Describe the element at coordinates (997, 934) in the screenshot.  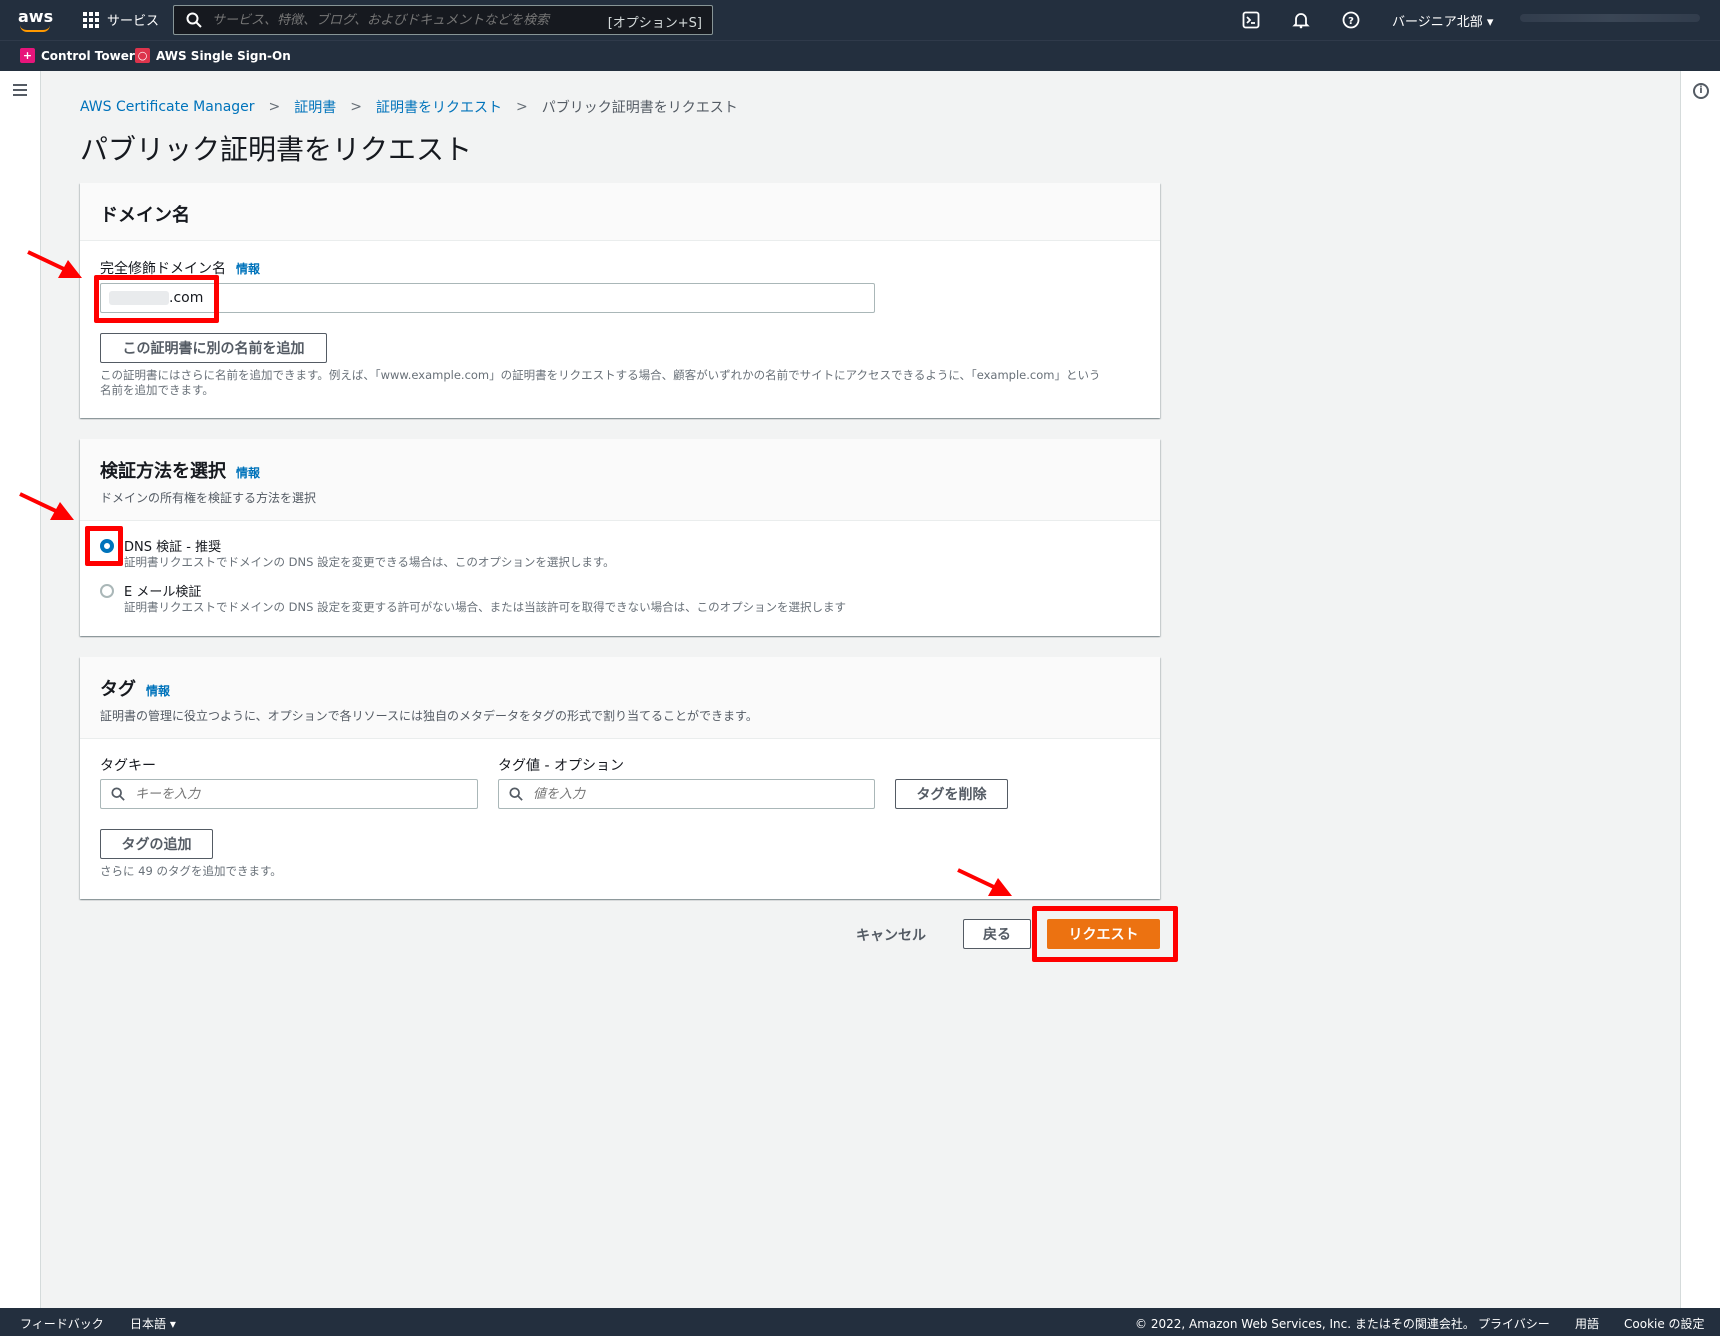
I see `back-button: 戻る` at that location.